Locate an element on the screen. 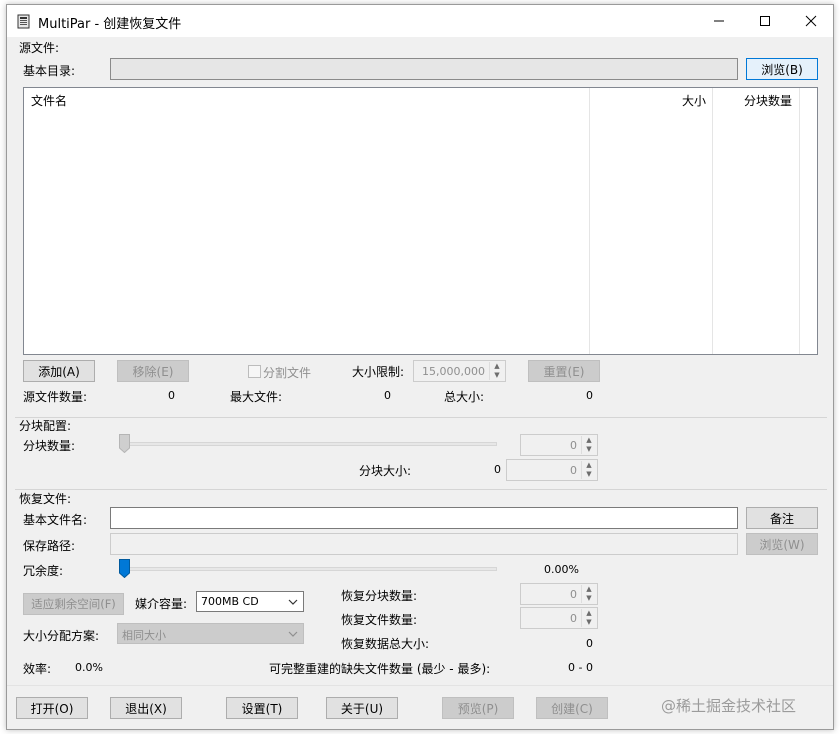 The height and width of the screenshot is (734, 840). block-size-spin-value: 0 is located at coordinates (573, 470).